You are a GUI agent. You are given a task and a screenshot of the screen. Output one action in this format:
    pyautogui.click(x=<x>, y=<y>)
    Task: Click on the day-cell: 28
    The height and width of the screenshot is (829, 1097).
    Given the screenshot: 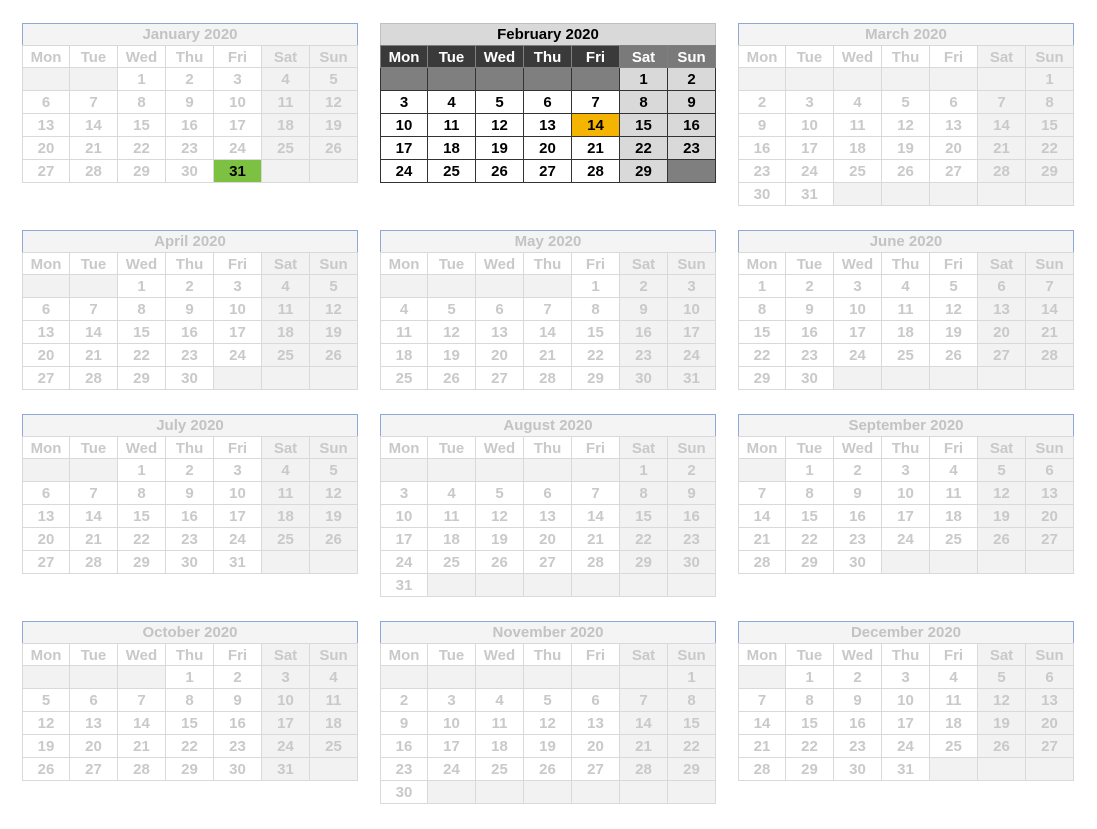 What is the action you would take?
    pyautogui.click(x=94, y=562)
    